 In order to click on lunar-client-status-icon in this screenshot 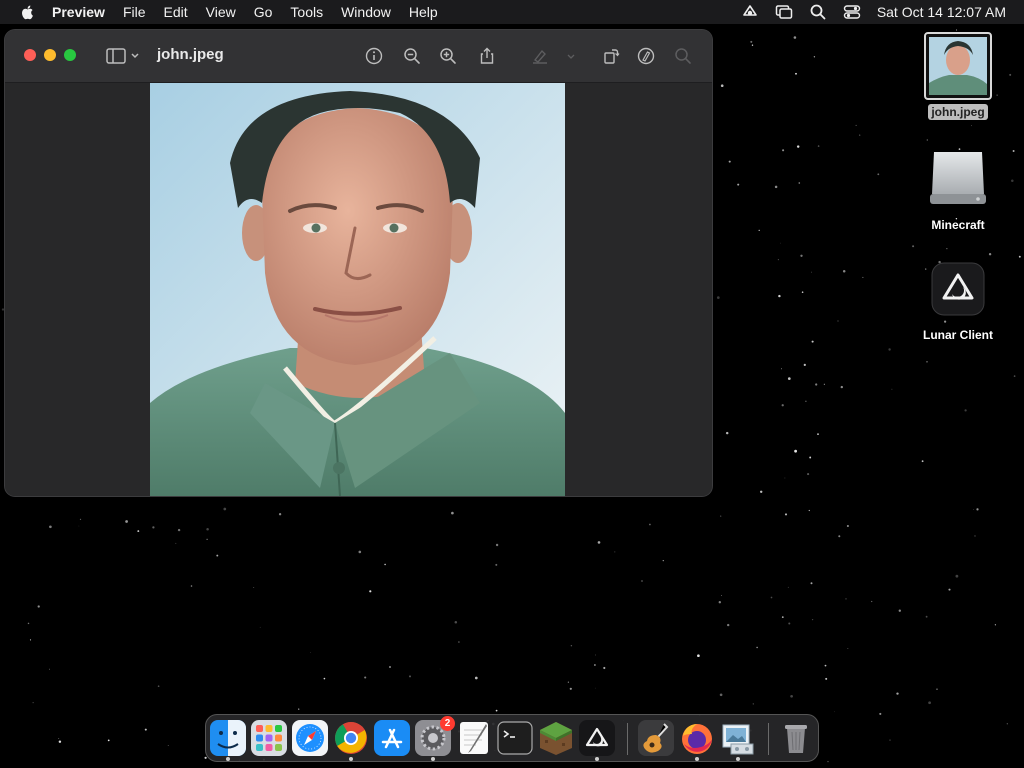, I will do `click(750, 12)`.